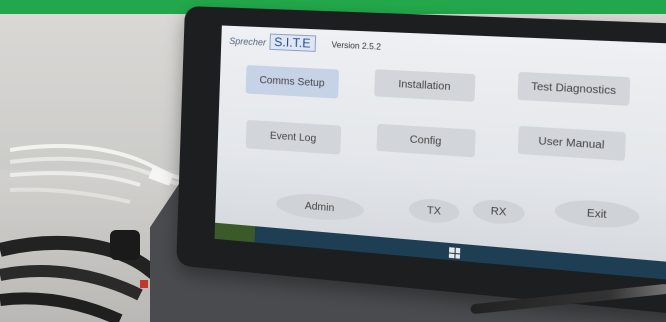  What do you see at coordinates (248, 41) in the screenshot?
I see `brand-prefix: Sprecher` at bounding box center [248, 41].